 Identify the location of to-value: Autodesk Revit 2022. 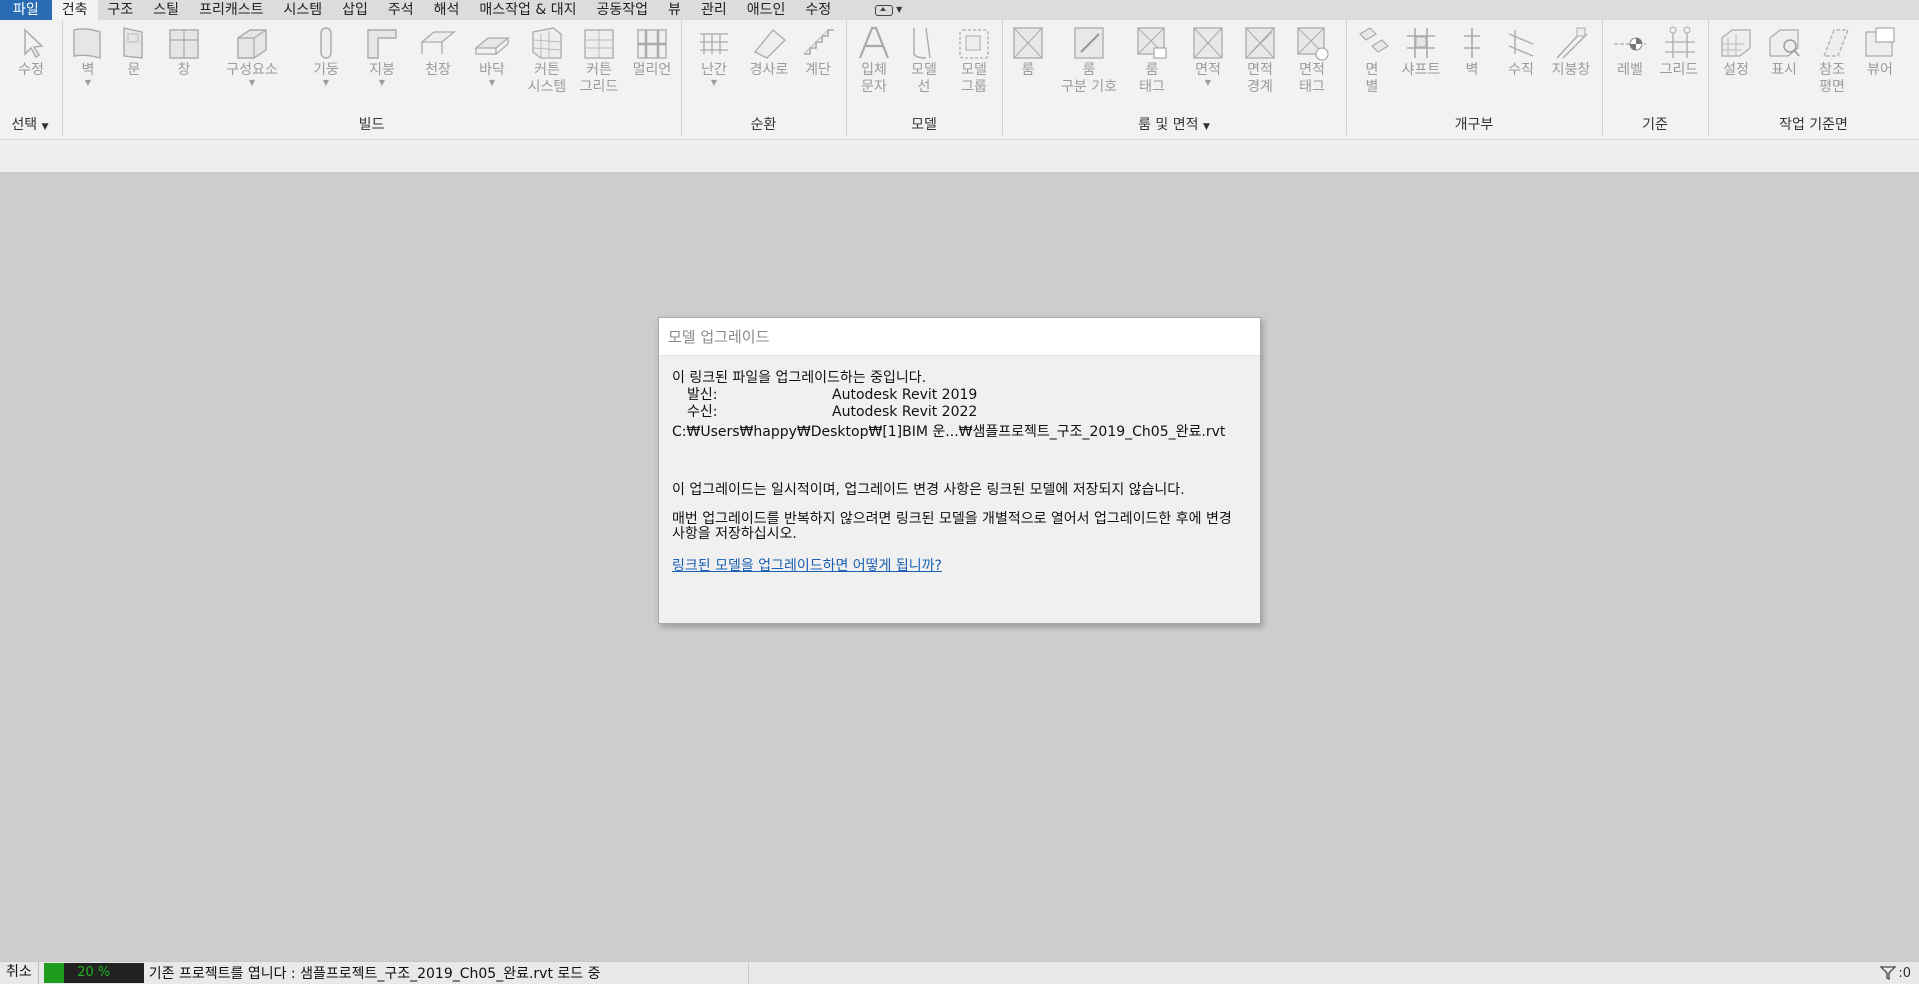
(905, 412).